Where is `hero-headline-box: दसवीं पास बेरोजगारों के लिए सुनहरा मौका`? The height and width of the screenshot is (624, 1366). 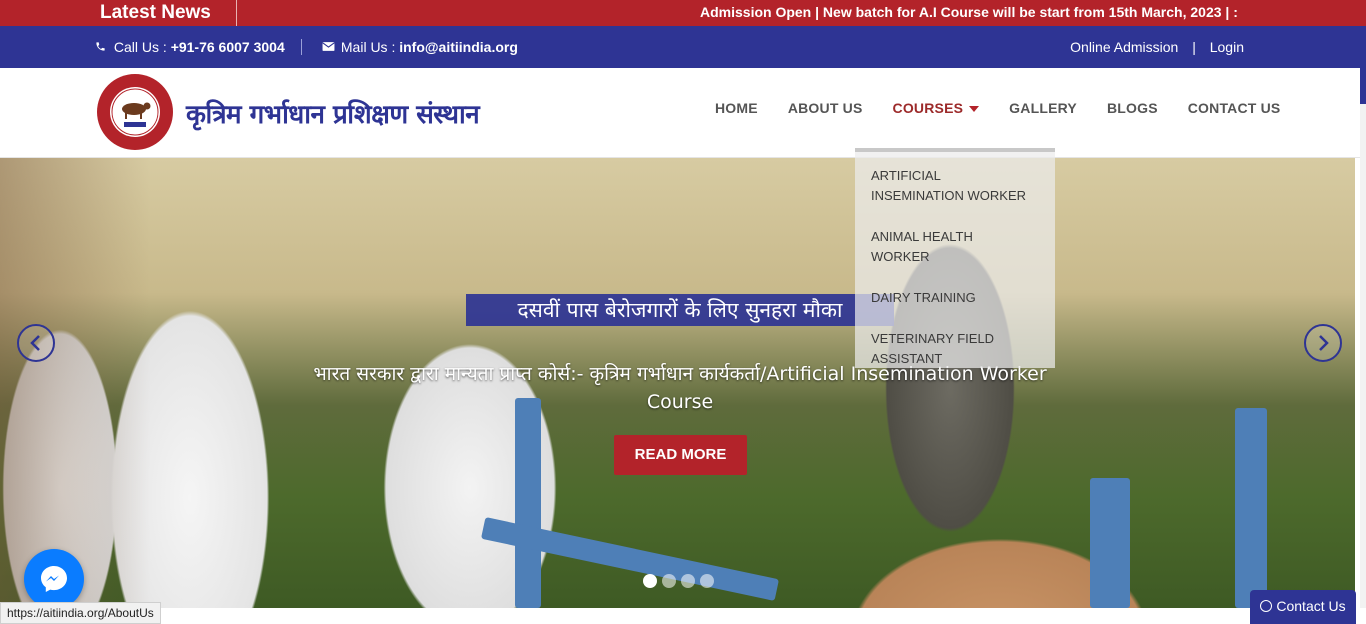
hero-headline-box: दसवीं पास बेरोजगारों के लिए सुनहरा मौका is located at coordinates (680, 310).